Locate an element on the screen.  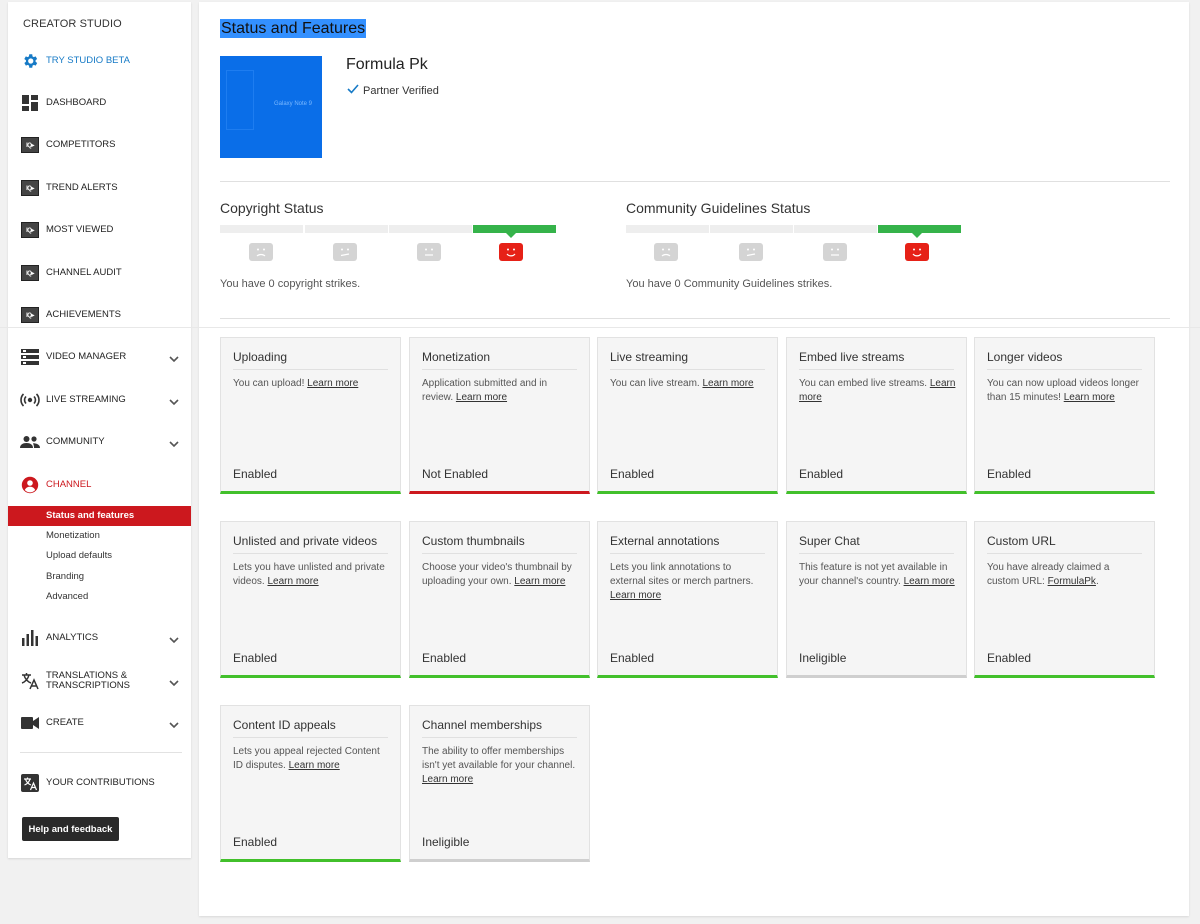
sidebar-item-trend-alerts: IQ▸ TREND ALERTS is located at coordinates (99, 188).